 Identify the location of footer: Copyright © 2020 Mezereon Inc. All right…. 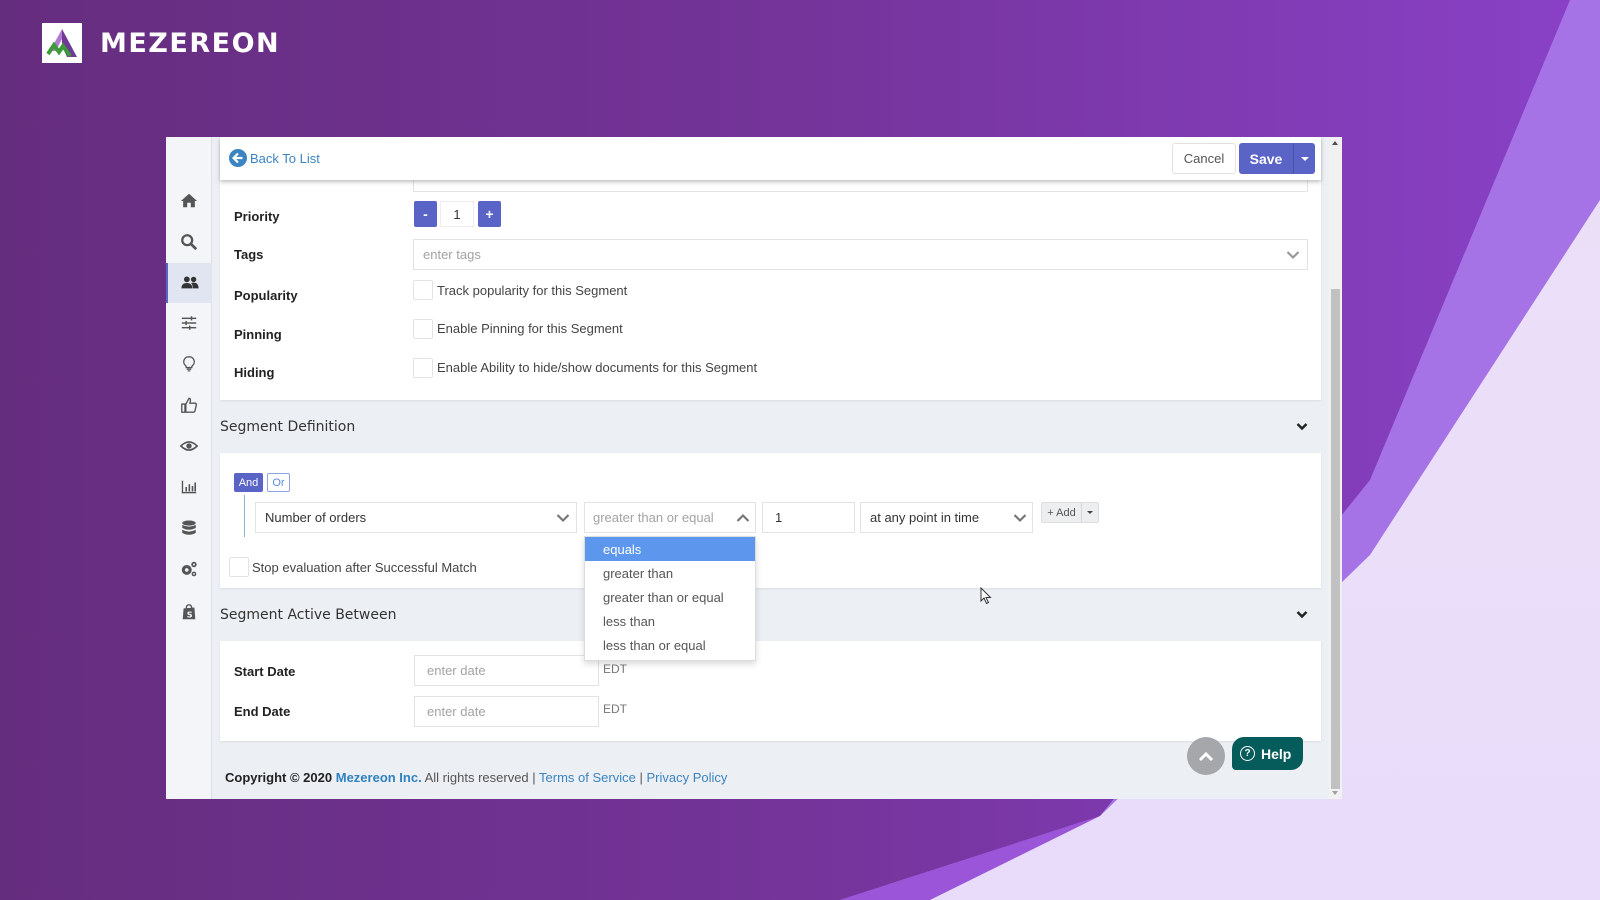
(476, 777).